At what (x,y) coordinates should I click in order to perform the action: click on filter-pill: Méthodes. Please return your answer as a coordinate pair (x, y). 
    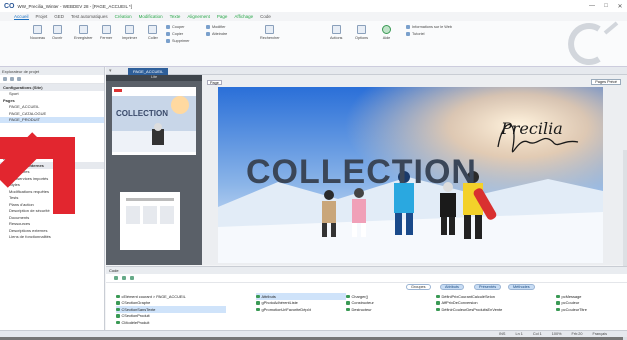
    Looking at the image, I should click on (521, 287).